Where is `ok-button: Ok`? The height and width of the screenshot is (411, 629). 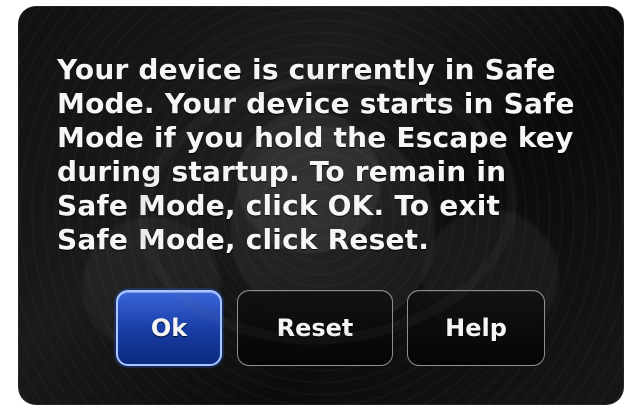
ok-button: Ok is located at coordinates (169, 328).